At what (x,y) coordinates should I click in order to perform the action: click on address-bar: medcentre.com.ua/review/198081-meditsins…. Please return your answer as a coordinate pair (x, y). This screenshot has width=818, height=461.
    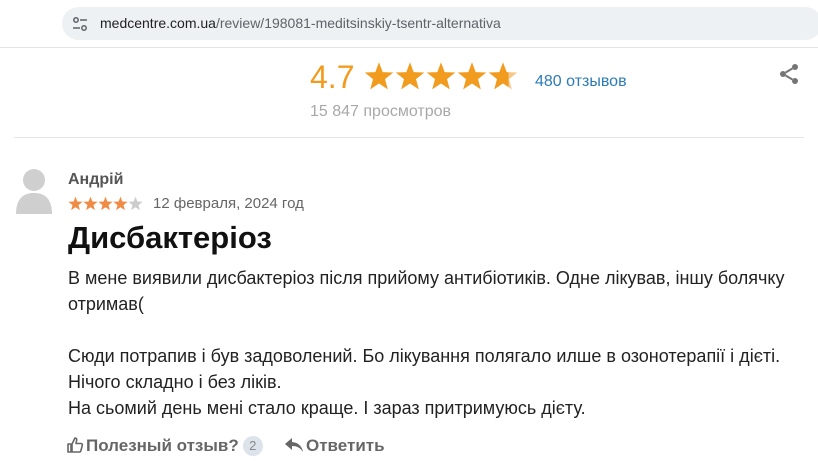
    Looking at the image, I should click on (440, 23).